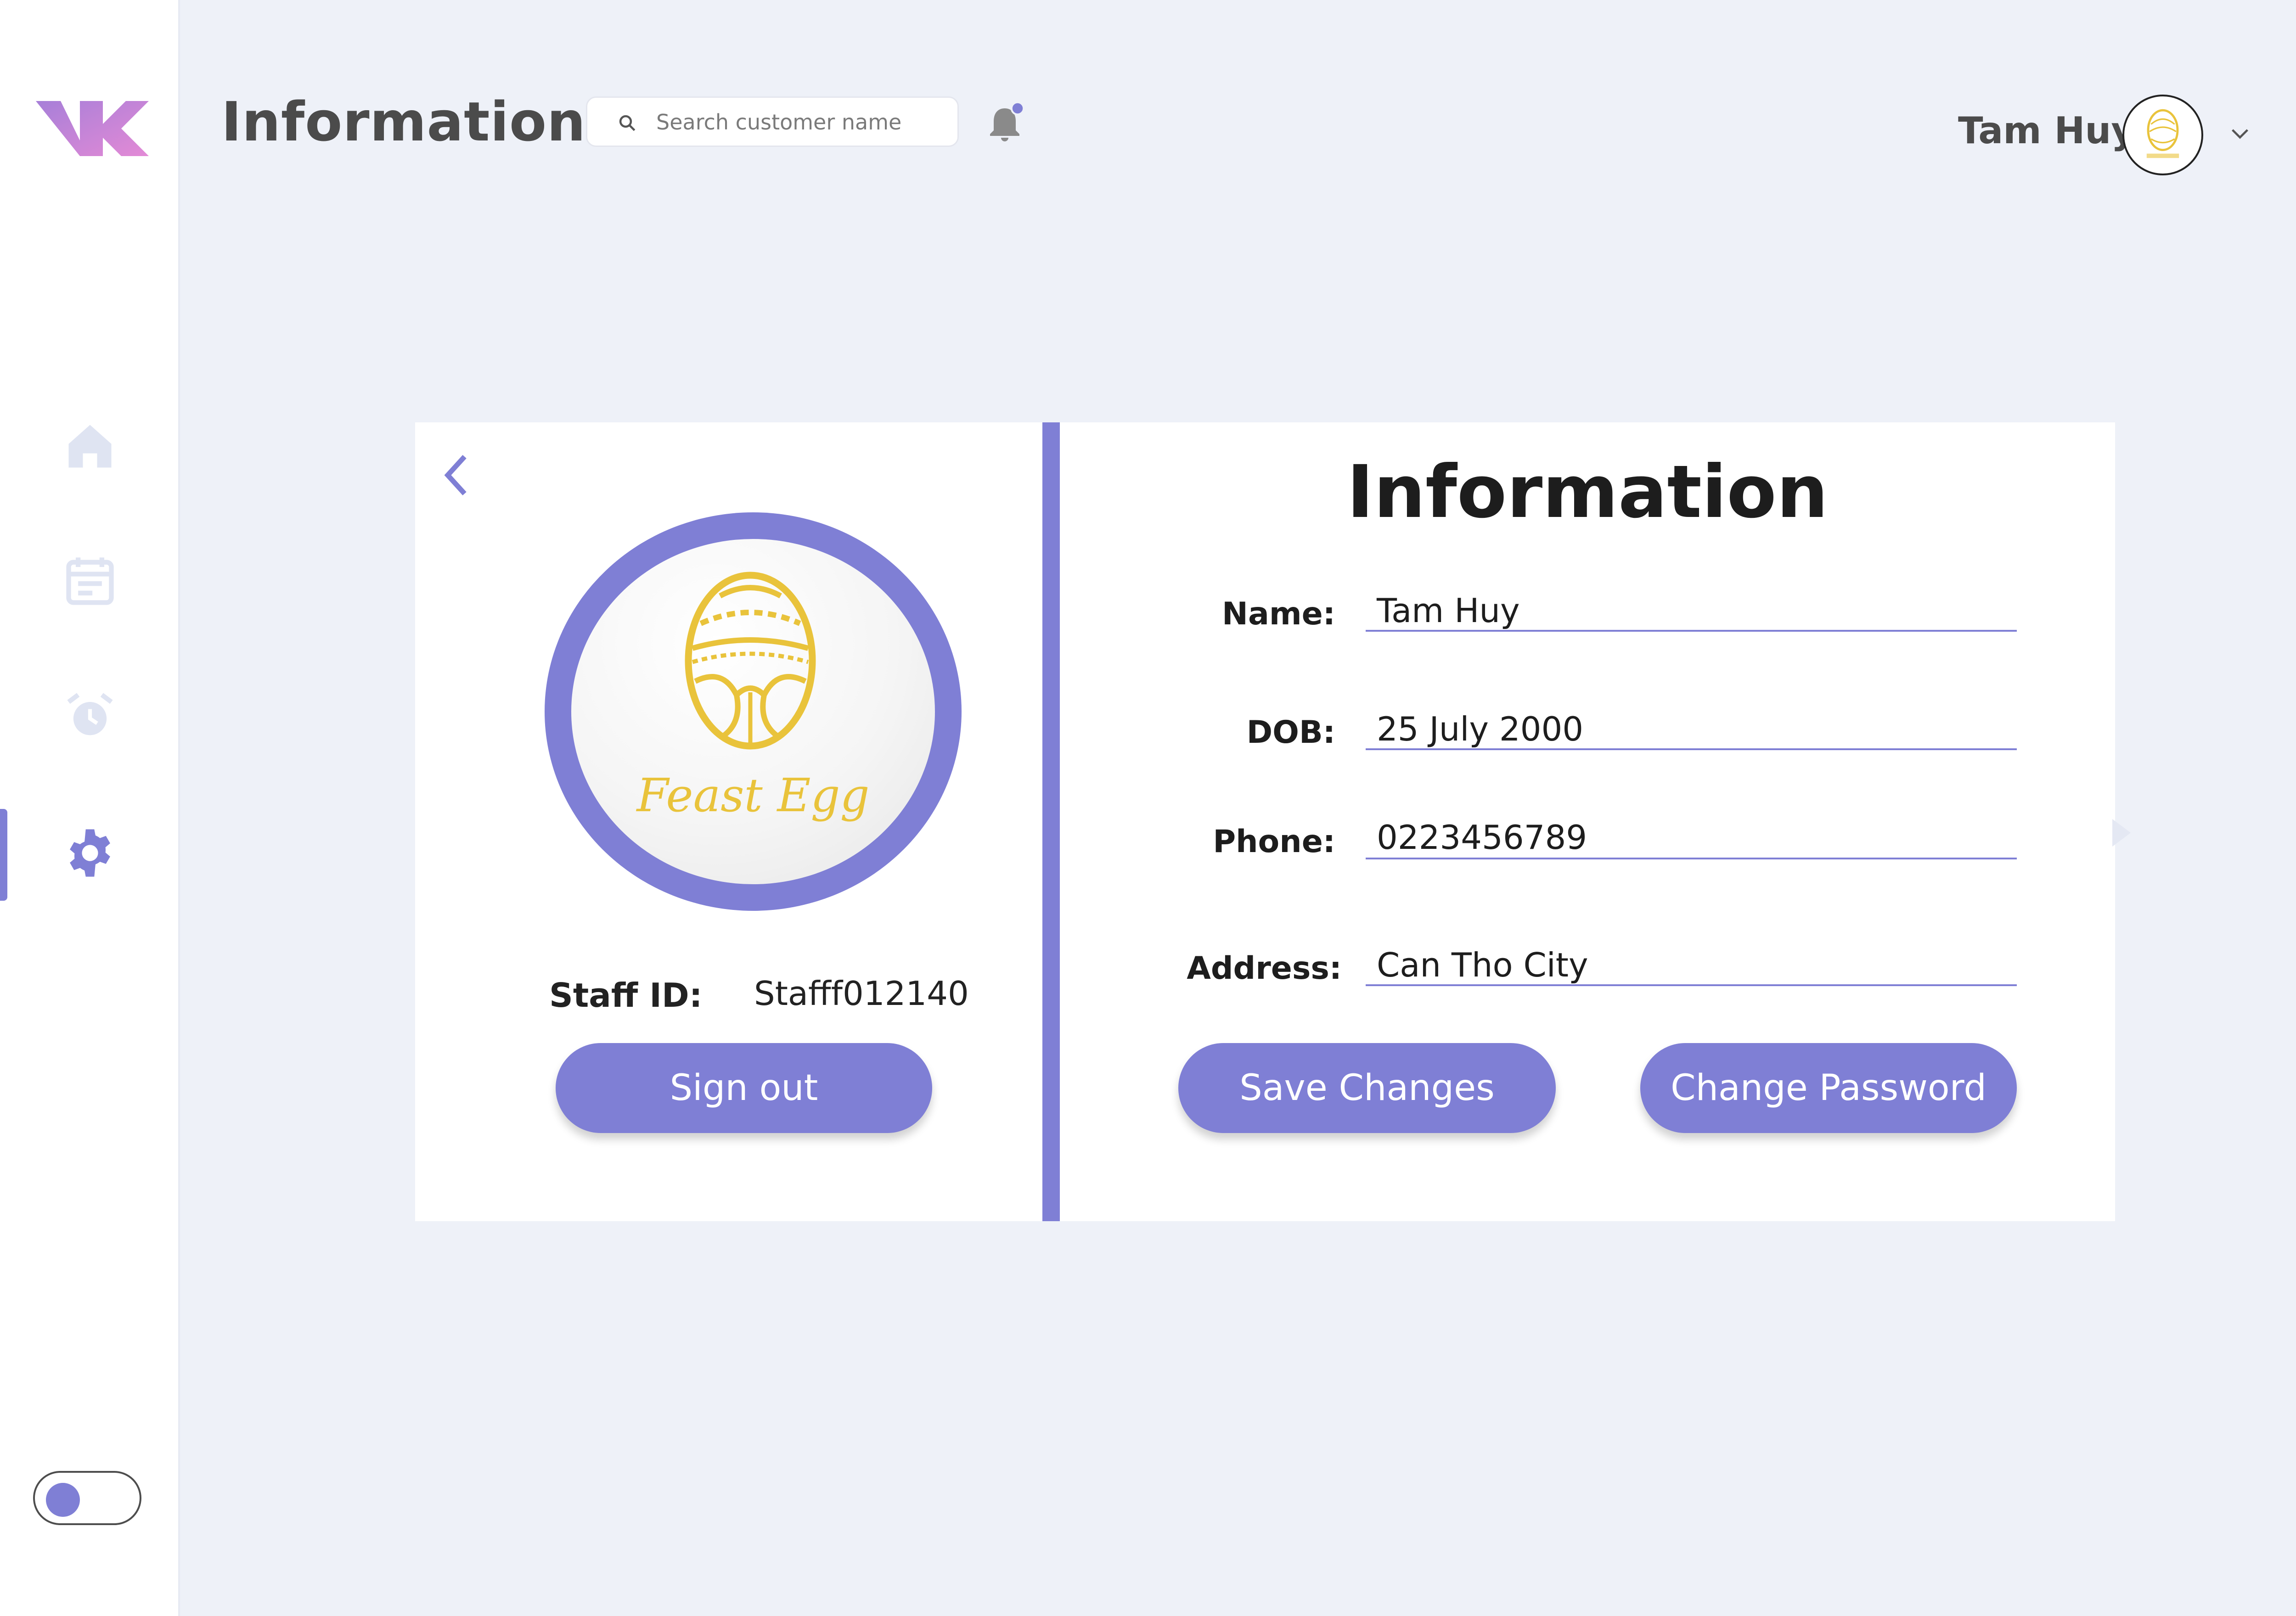 The image size is (2296, 1616). What do you see at coordinates (90, 808) in the screenshot?
I see `sidebar` at bounding box center [90, 808].